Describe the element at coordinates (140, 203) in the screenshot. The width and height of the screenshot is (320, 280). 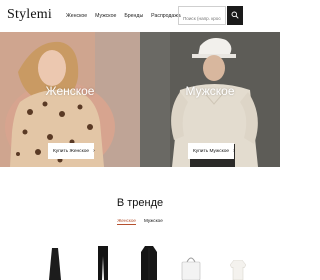
I see `trending-title: В тренде` at that location.